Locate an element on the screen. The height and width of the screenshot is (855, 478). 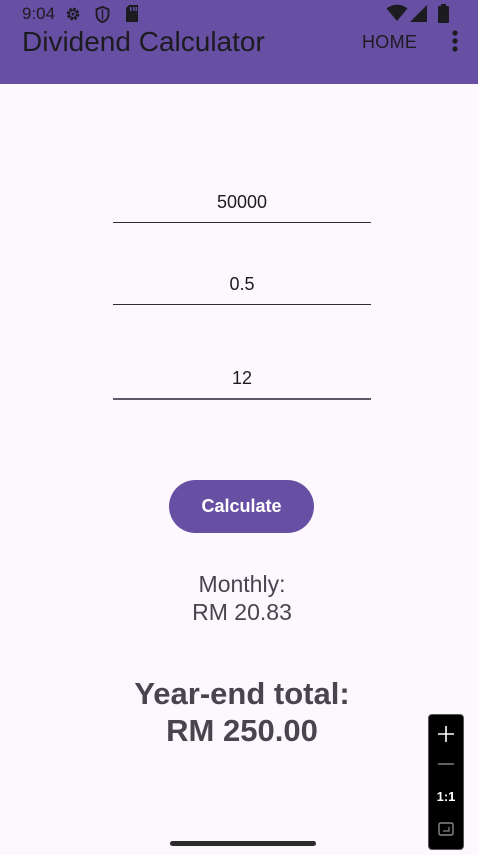
investment-field is located at coordinates (242, 202).